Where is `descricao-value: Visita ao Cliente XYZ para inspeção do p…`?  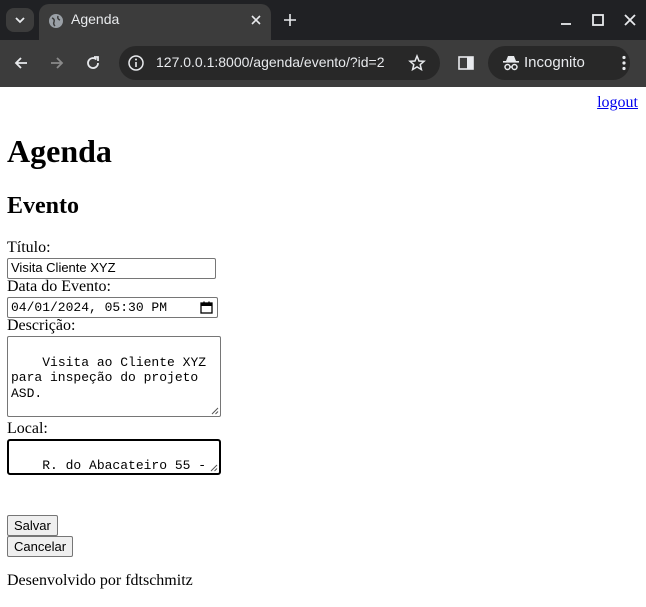
descricao-value: Visita ao Cliente XYZ para inspeção do p… is located at coordinates (109, 377).